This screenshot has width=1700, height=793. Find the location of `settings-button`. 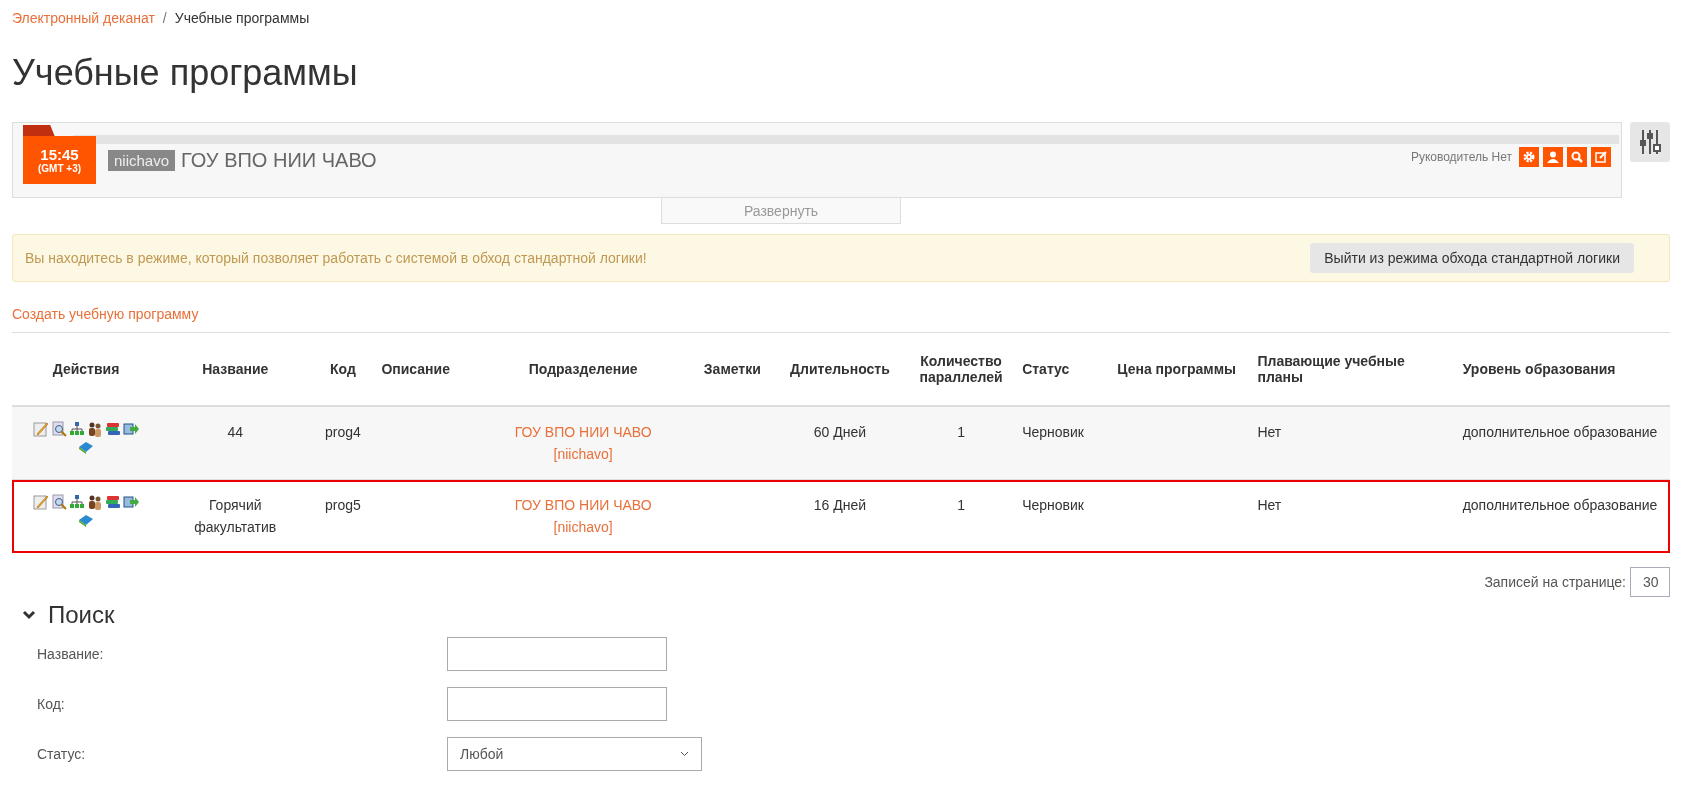

settings-button is located at coordinates (1529, 157).